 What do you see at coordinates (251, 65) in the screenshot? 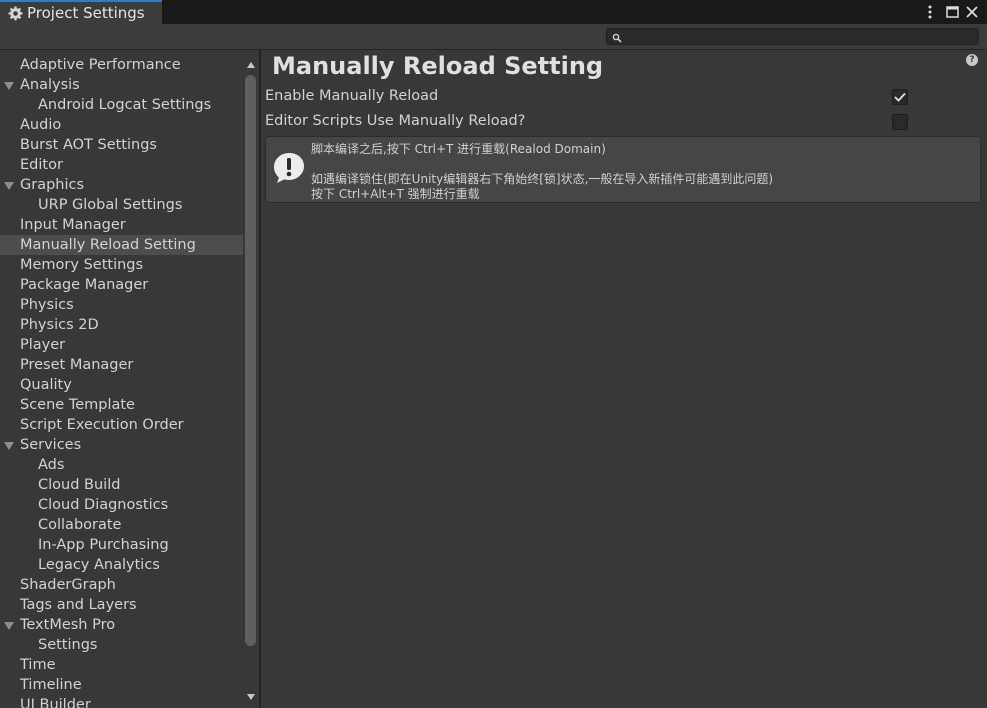
I see `scroll-up-arrow-icon` at bounding box center [251, 65].